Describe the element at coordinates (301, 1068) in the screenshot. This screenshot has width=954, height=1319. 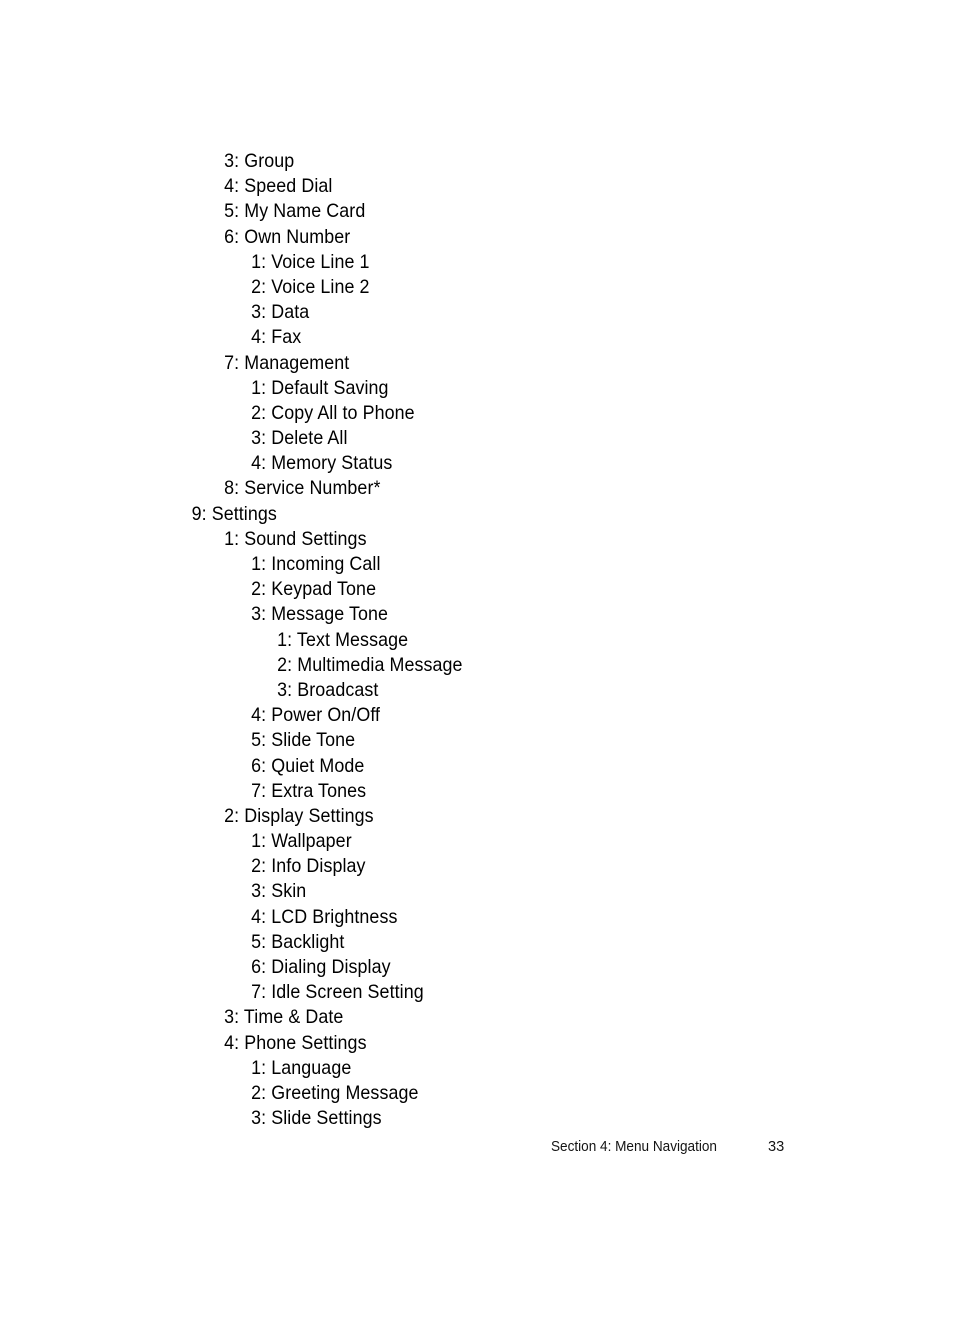
I see `menu-outline-item: 1: Language` at that location.